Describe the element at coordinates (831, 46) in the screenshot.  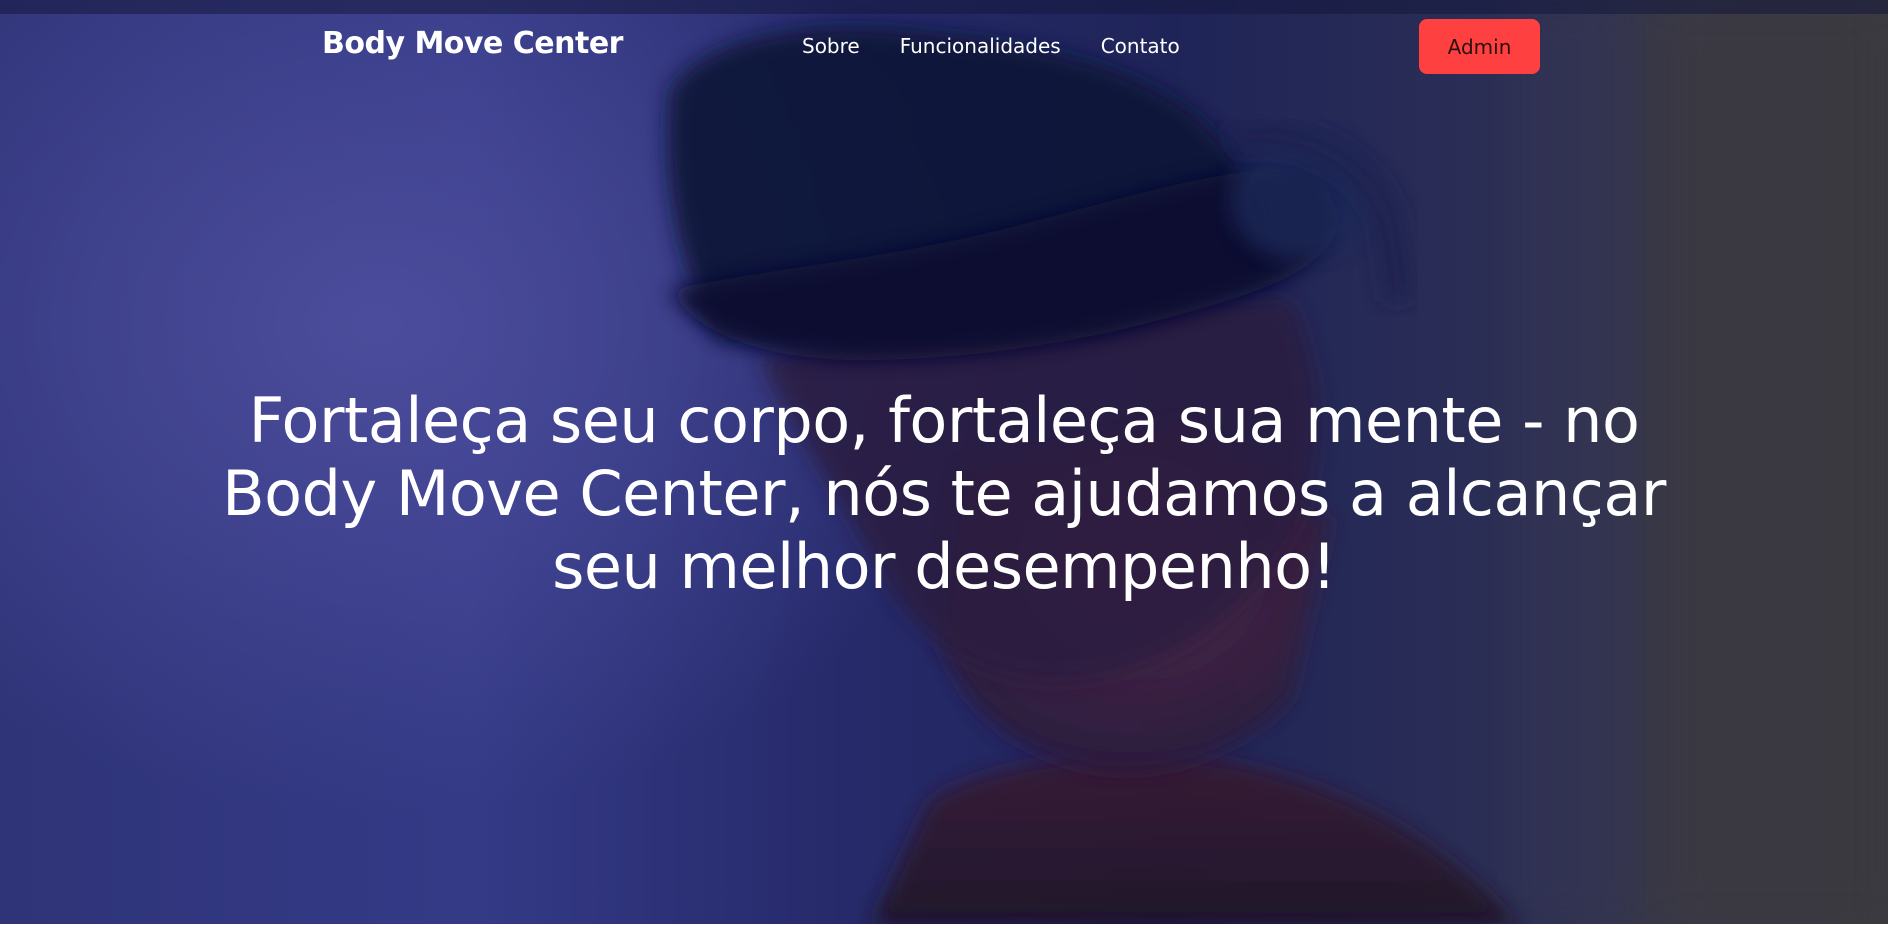
I see `nav-link-sobre: Sobre` at that location.